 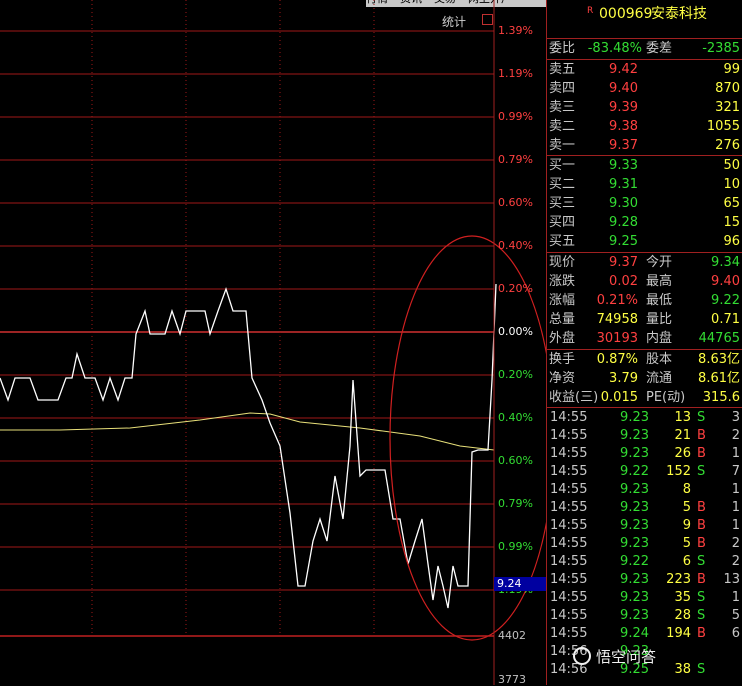 What do you see at coordinates (562, 48) in the screenshot?
I see `weibi-label: 委比` at bounding box center [562, 48].